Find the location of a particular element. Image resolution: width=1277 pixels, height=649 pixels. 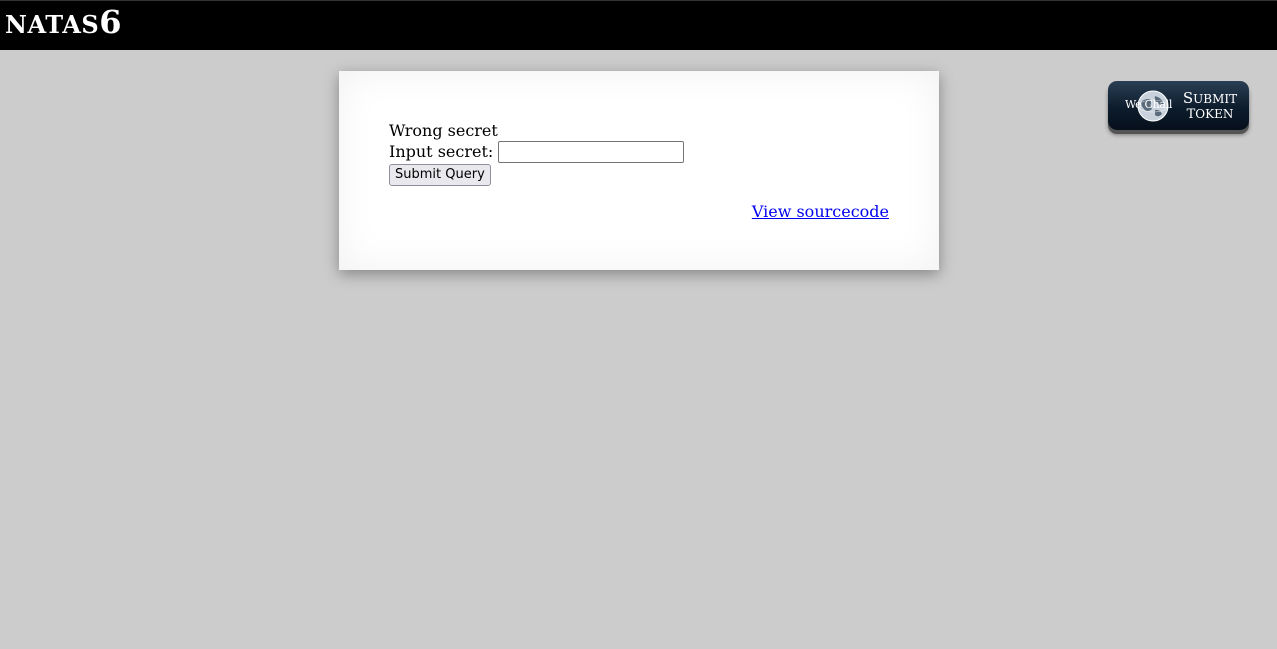

submit-first-letter: S is located at coordinates (1188, 98).